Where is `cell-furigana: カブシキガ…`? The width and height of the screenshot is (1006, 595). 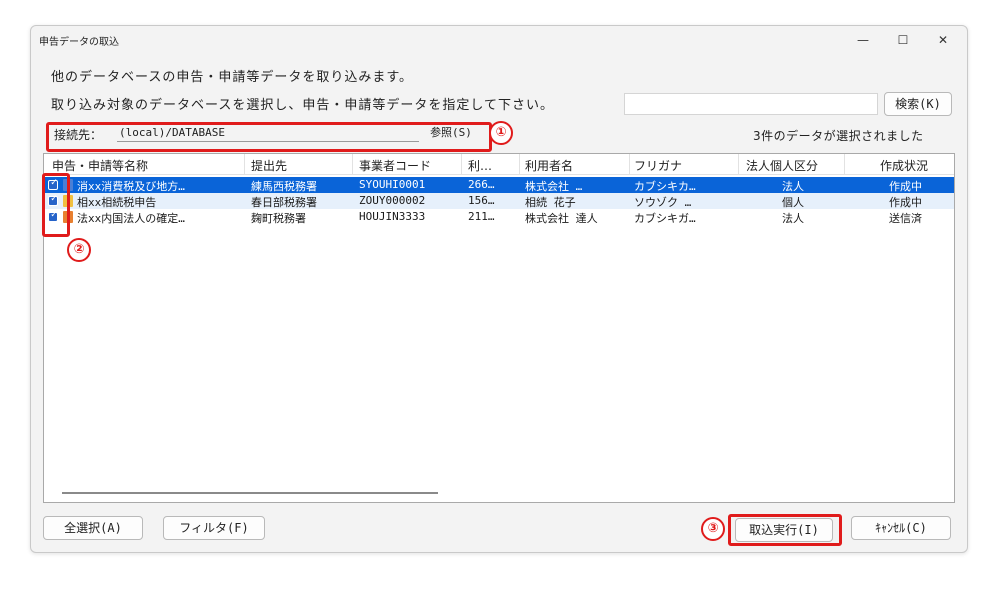 cell-furigana: カブシキガ… is located at coordinates (665, 218).